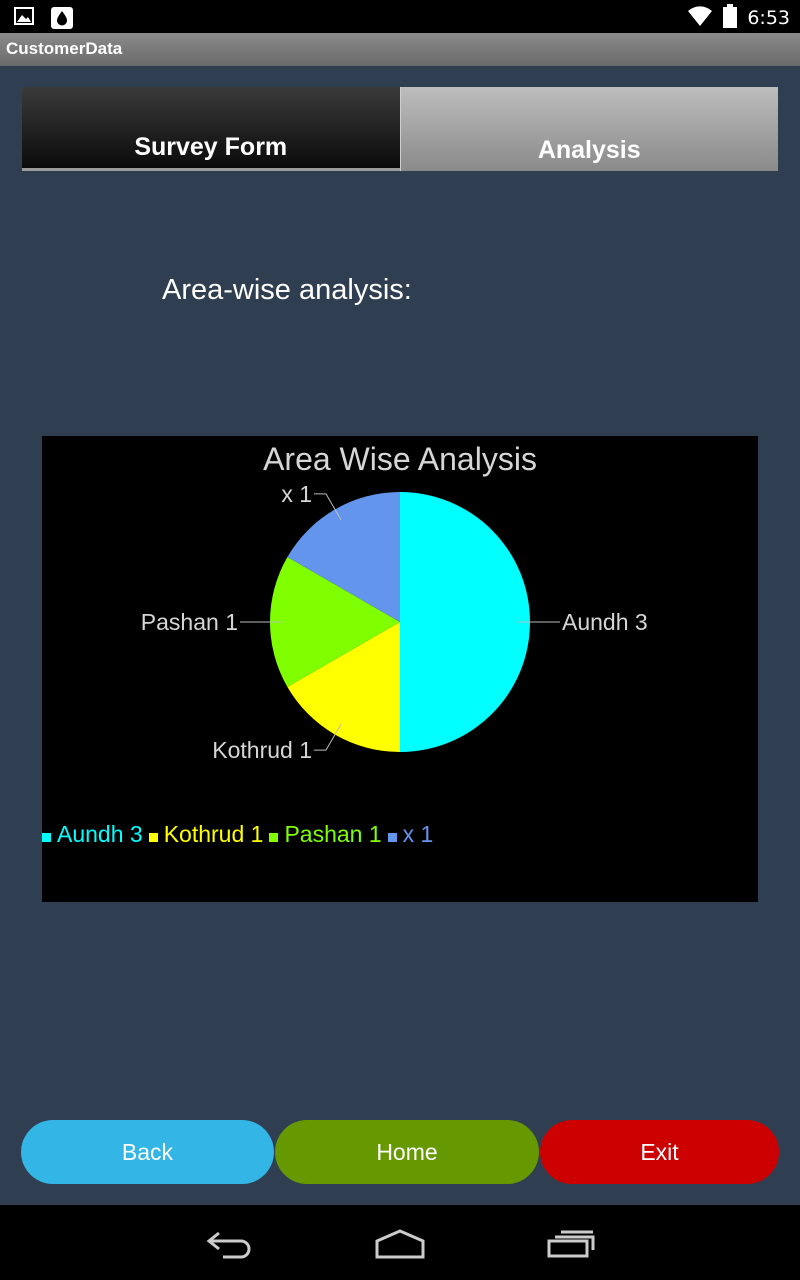  What do you see at coordinates (333, 834) in the screenshot?
I see `legend-label: Pashan 1` at bounding box center [333, 834].